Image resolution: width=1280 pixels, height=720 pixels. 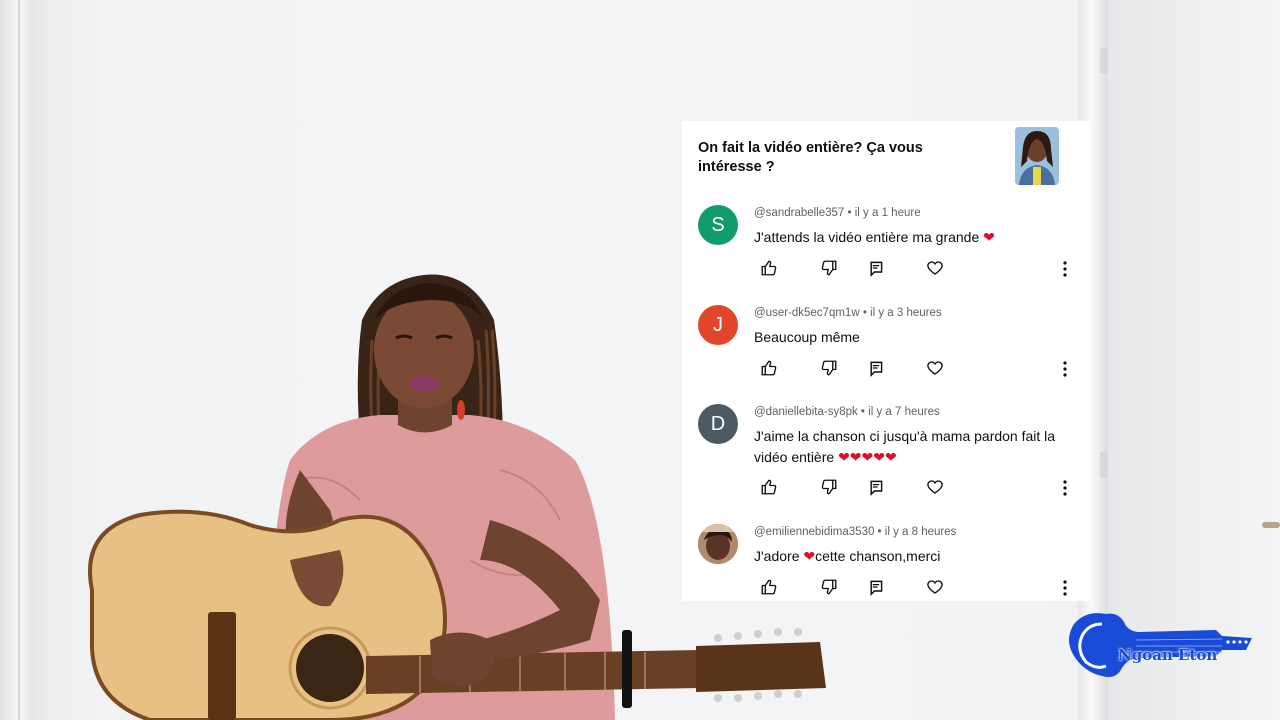 What do you see at coordinates (806, 412) in the screenshot?
I see `comment-author: @daniellebita-sy8pk` at bounding box center [806, 412].